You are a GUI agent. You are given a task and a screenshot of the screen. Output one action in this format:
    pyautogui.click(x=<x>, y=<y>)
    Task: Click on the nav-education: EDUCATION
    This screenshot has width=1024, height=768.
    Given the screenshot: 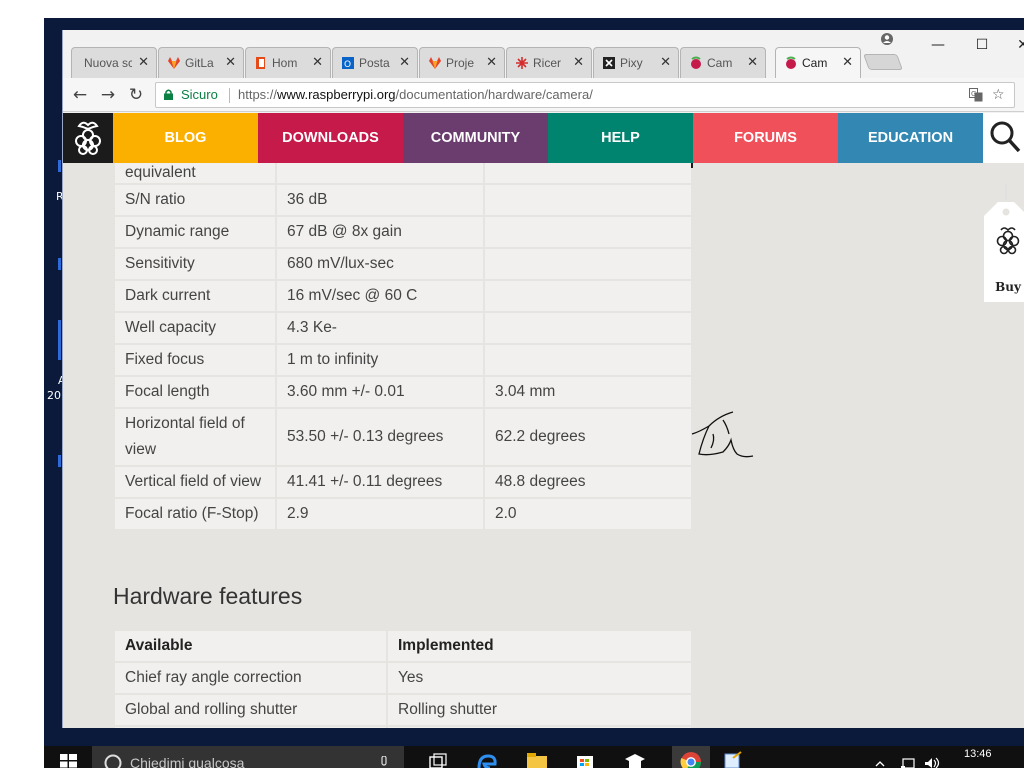 What is the action you would take?
    pyautogui.click(x=910, y=138)
    